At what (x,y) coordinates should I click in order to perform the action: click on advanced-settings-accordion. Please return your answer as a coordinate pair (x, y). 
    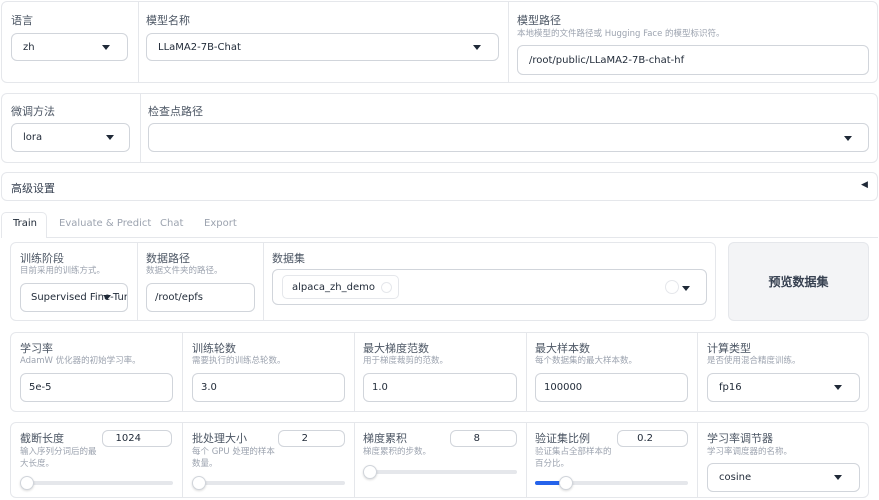
    Looking at the image, I should click on (439, 186).